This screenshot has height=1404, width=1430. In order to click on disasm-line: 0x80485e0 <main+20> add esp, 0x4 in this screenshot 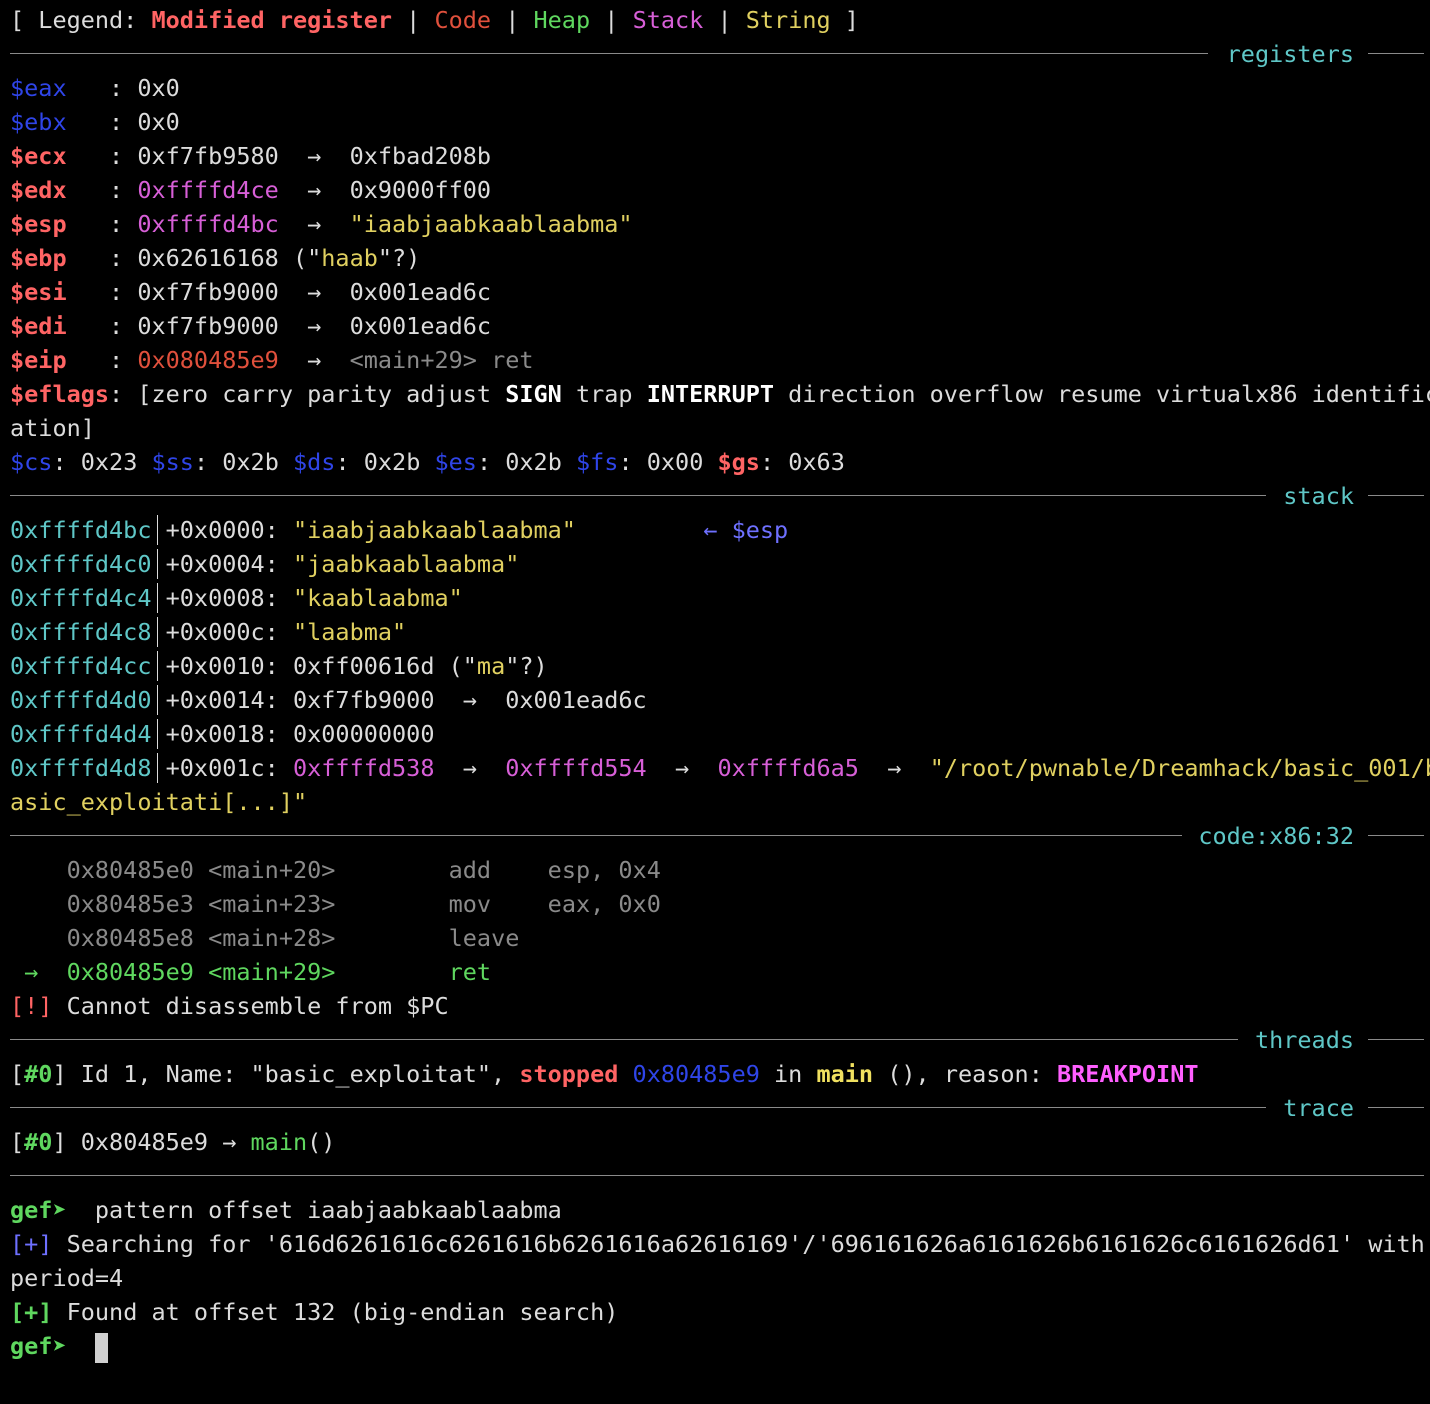, I will do `click(363, 870)`.